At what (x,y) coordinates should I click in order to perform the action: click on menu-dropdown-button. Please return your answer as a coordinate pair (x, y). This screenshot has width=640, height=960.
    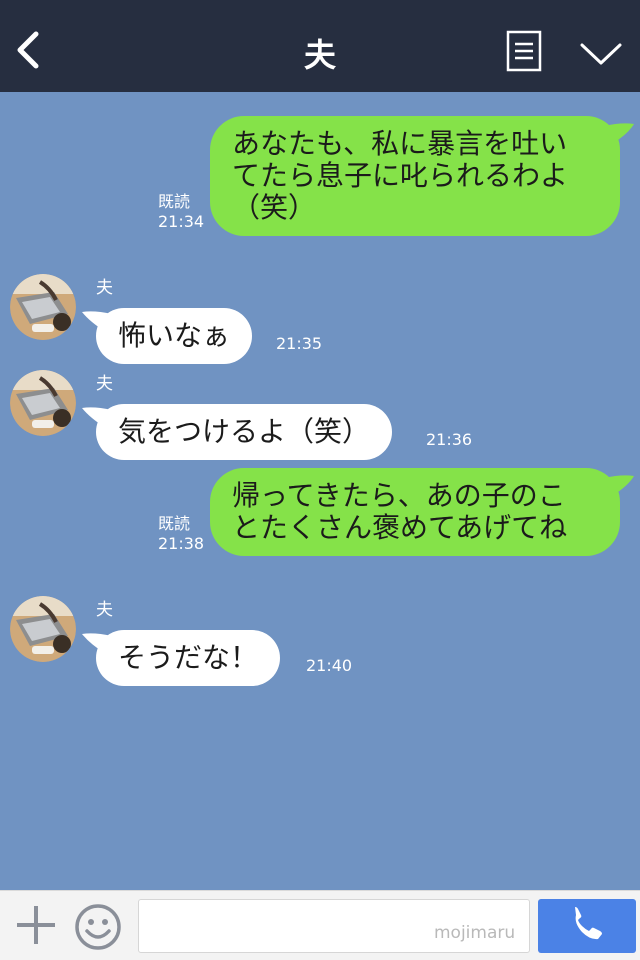
    Looking at the image, I should click on (601, 53).